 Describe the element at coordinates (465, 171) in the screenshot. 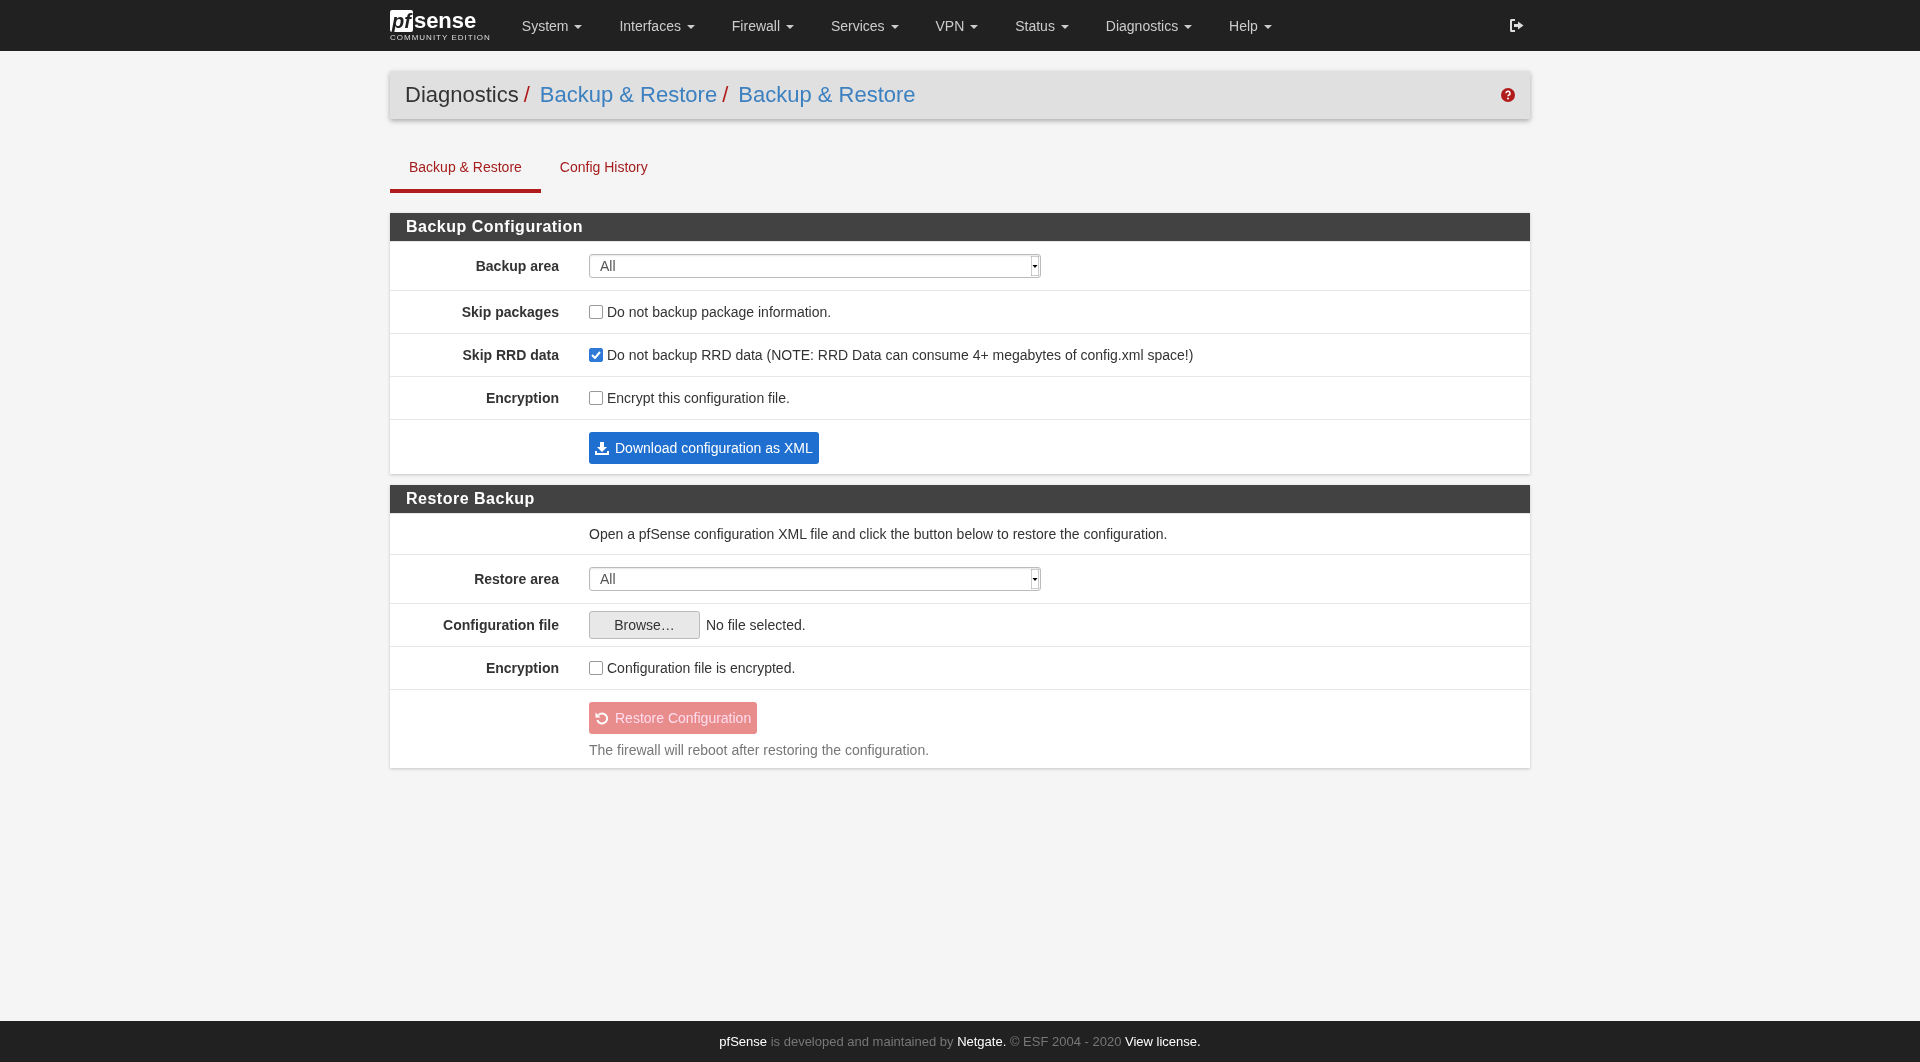

I see `tab: Backup & Restore` at that location.